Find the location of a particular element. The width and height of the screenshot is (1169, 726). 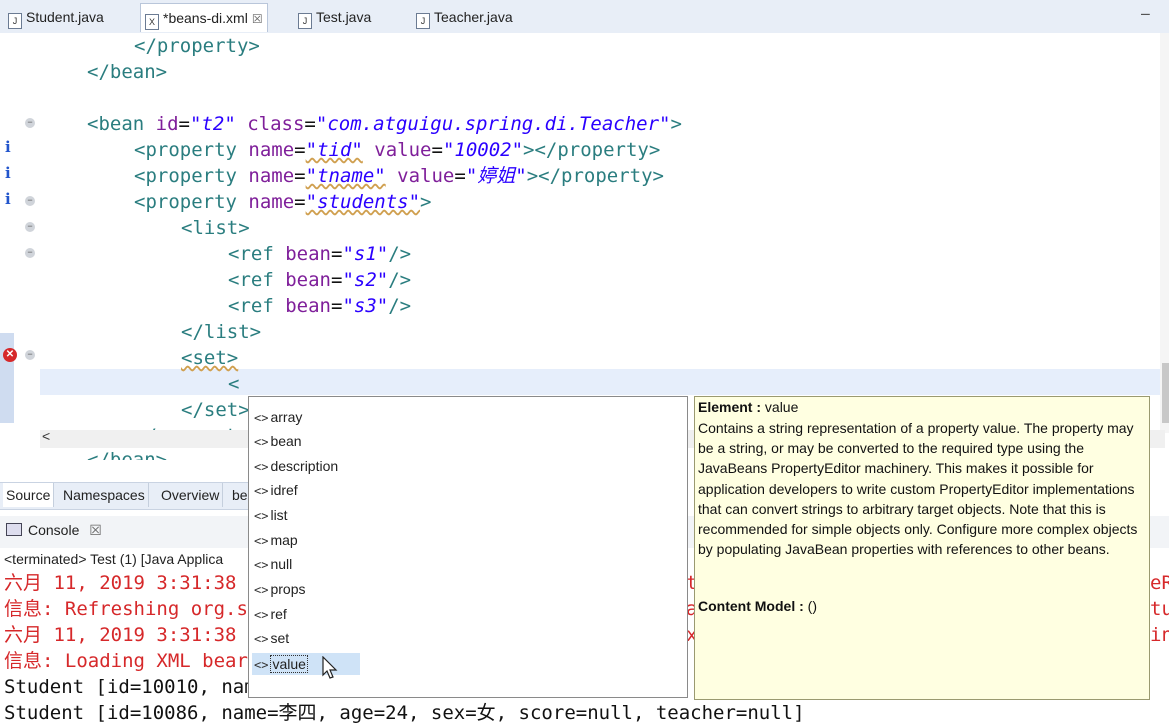

code-line: <ref bean="s2"/> is located at coordinates (320, 280).